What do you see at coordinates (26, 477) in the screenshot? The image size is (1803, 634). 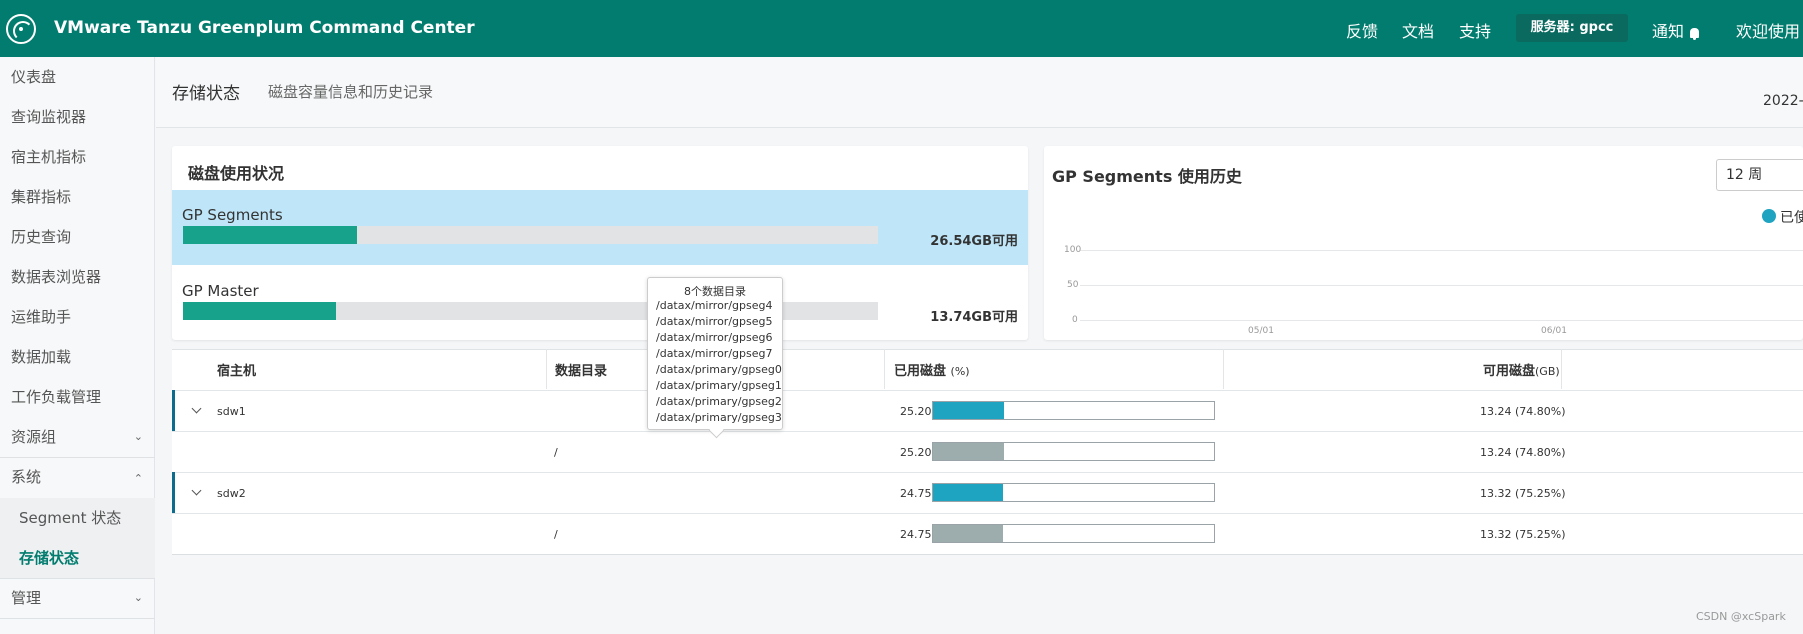 I see `sidebar-item-label: 系统` at bounding box center [26, 477].